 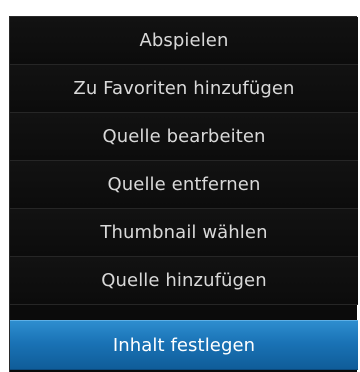 I want to click on menu-item-add-source: Quelle hinzufügen, so click(x=184, y=281).